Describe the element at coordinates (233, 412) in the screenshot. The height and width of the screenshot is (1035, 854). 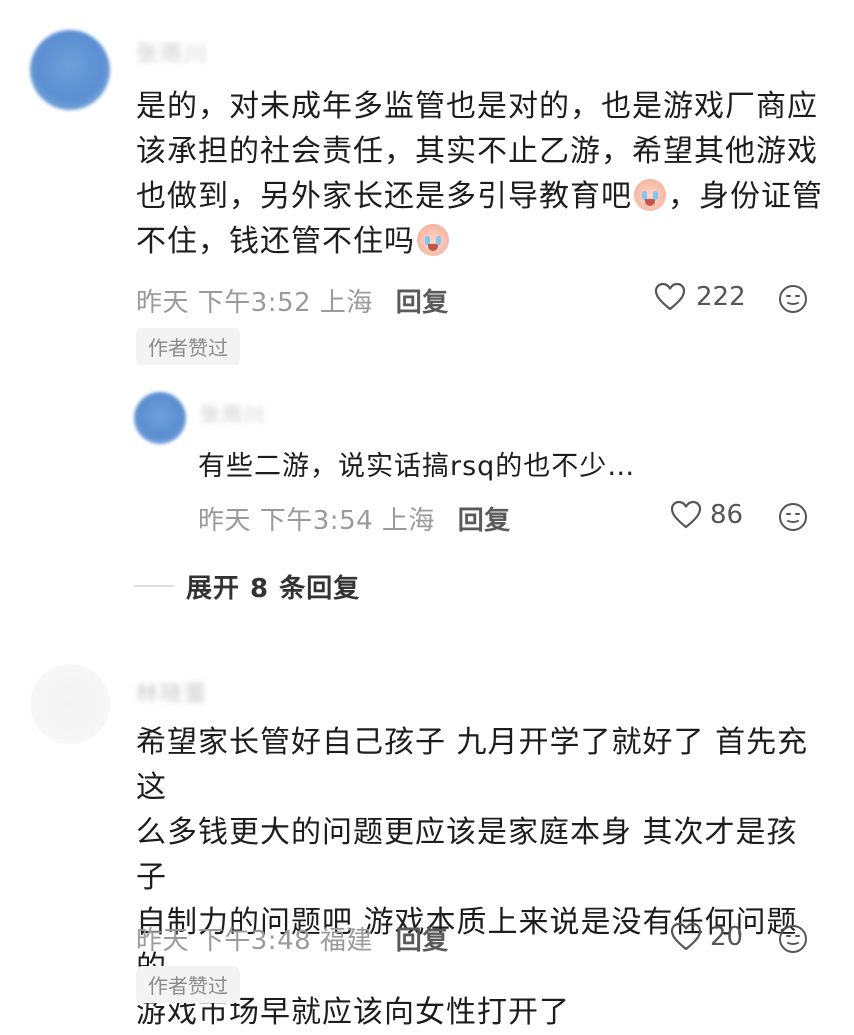
I see `reply-username: 张雨川` at that location.